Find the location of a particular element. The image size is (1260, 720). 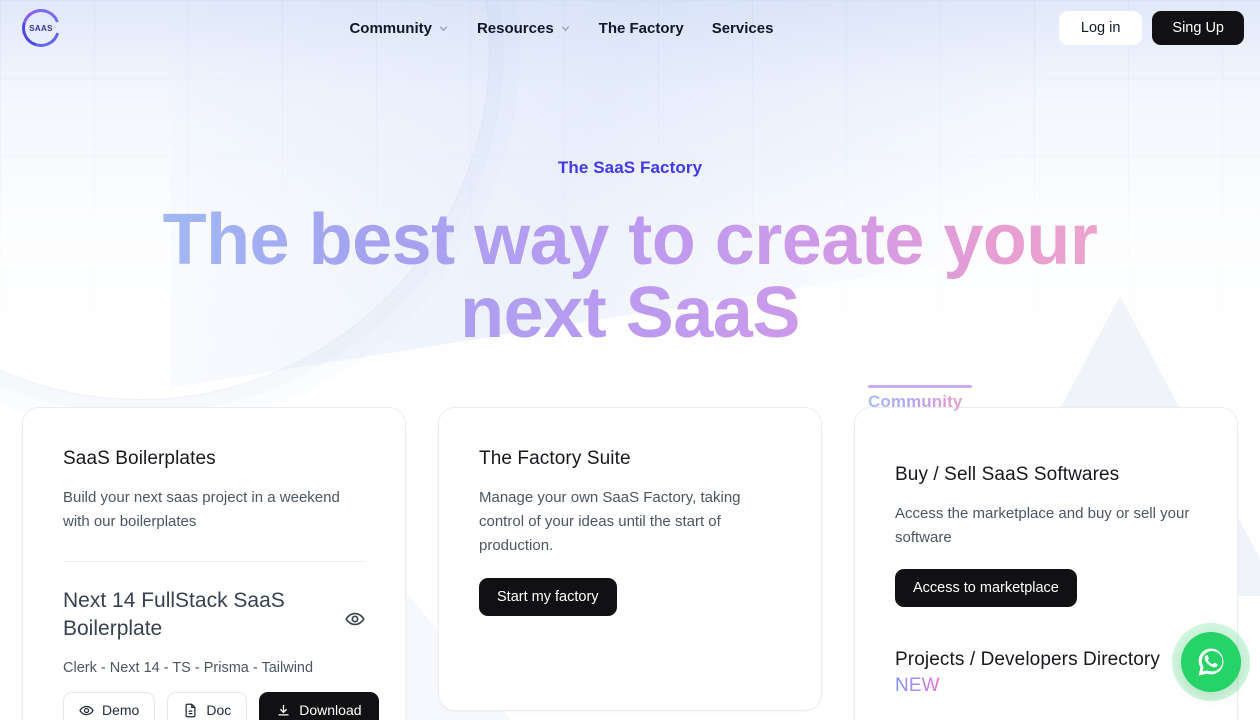

community-tag-bar is located at coordinates (920, 386).